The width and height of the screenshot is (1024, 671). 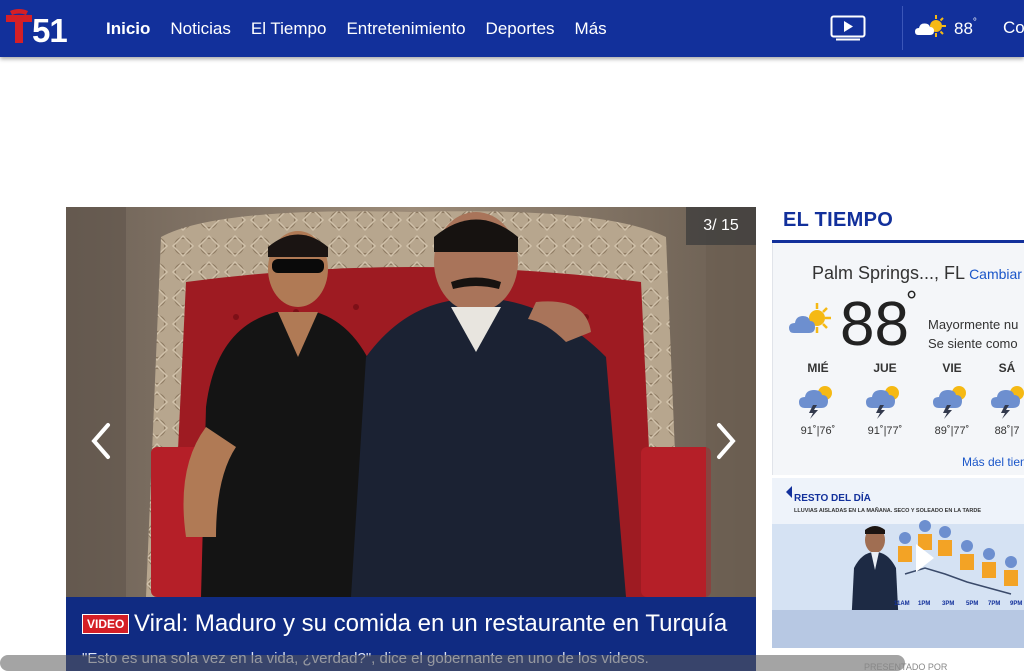 What do you see at coordinates (721, 226) in the screenshot?
I see `slide-counter: 3/ 15` at bounding box center [721, 226].